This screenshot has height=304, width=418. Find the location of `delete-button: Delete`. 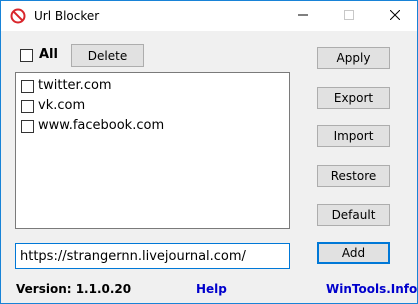

delete-button: Delete is located at coordinates (107, 55).